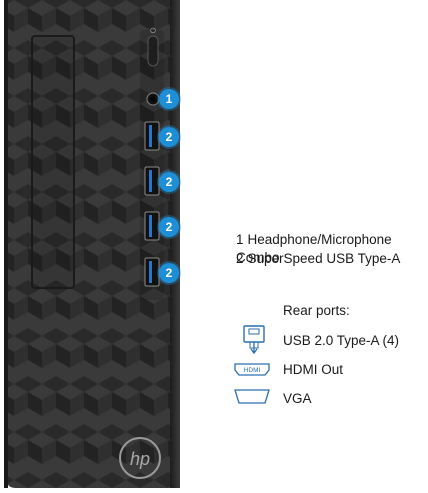 The image size is (428, 493). I want to click on legend-number: 1, so click(240, 239).